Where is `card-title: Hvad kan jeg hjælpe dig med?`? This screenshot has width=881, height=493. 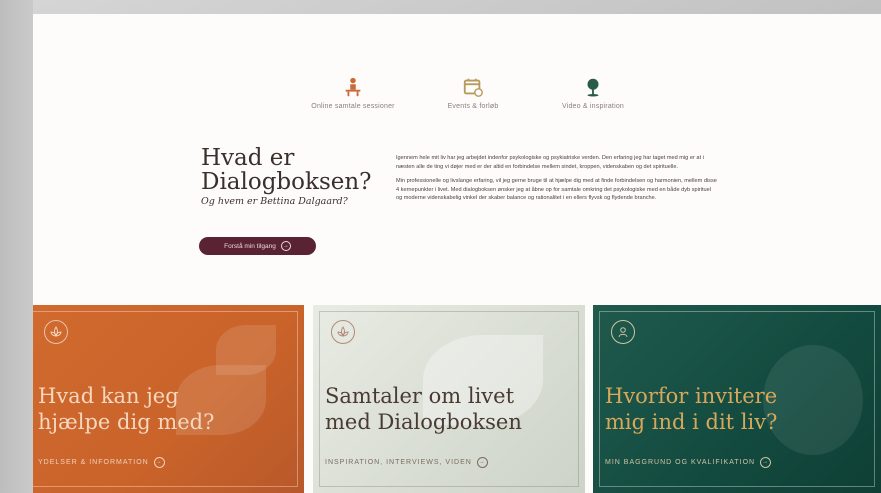 card-title: Hvad kan jeg hjælpe dig med? is located at coordinates (126, 409).